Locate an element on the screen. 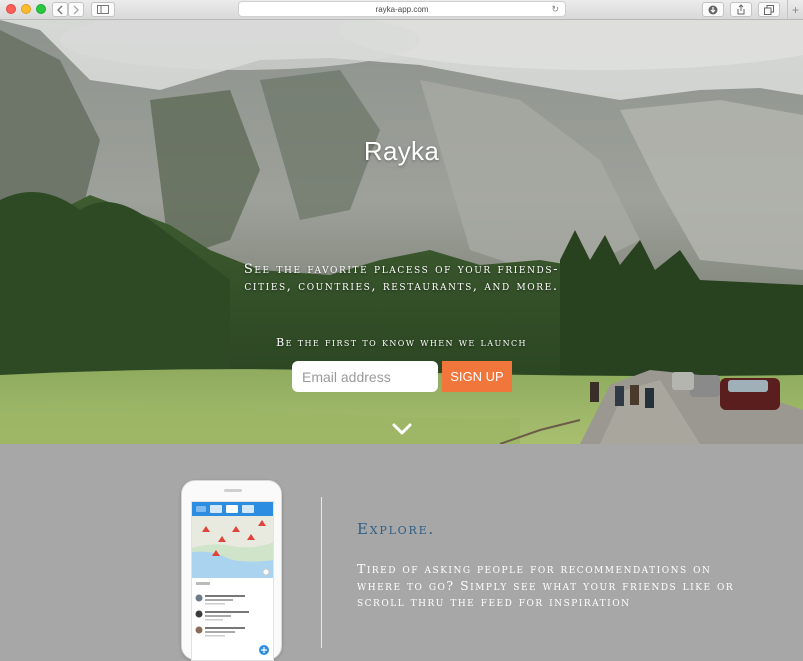 This screenshot has width=803, height=661. tabs-button is located at coordinates (769, 9).